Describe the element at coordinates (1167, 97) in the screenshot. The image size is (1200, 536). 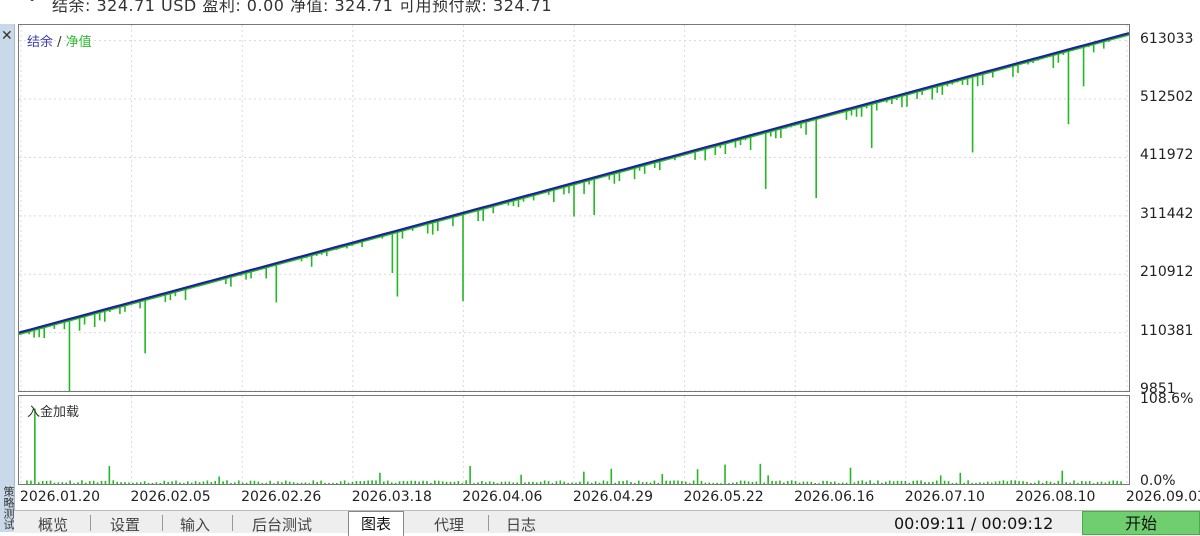
I see `y-tick-label: 512502` at that location.